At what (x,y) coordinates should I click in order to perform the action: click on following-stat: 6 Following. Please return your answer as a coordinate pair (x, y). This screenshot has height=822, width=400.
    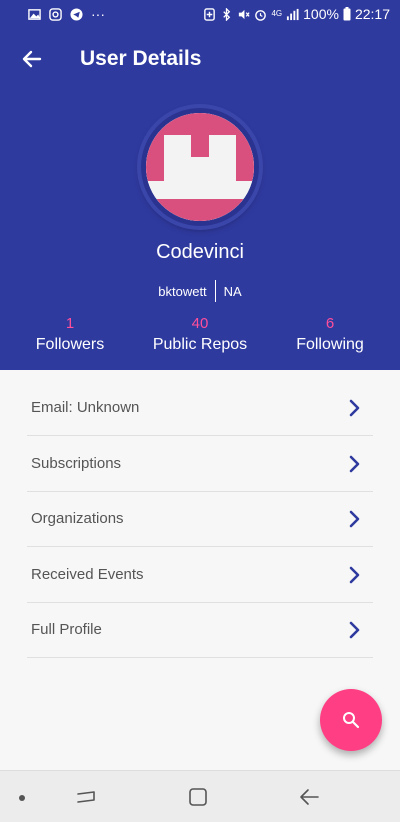
    Looking at the image, I should click on (330, 334).